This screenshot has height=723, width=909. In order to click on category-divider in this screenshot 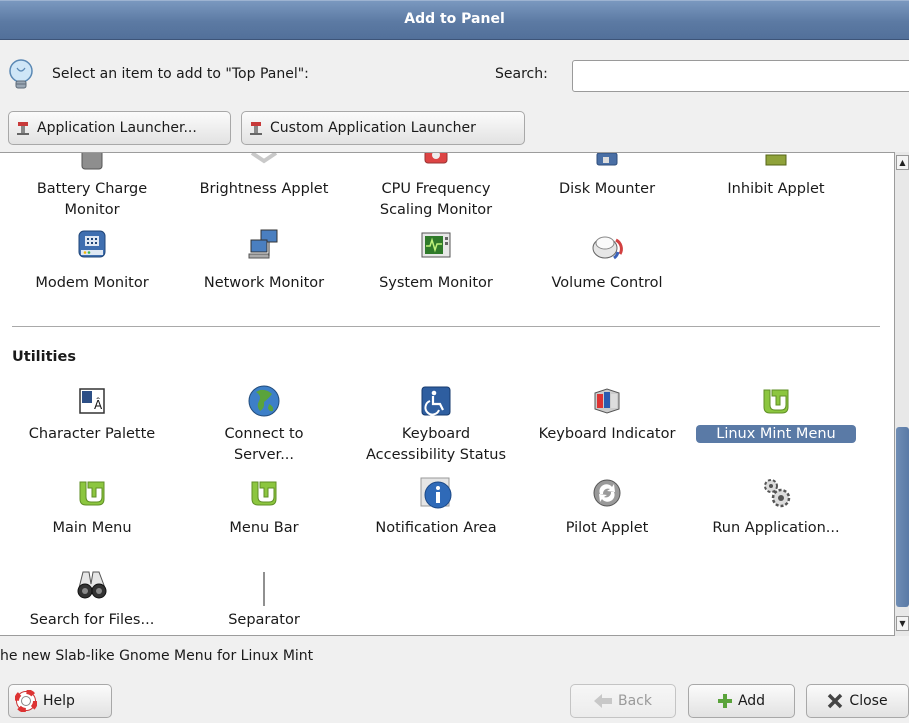, I will do `click(446, 326)`.